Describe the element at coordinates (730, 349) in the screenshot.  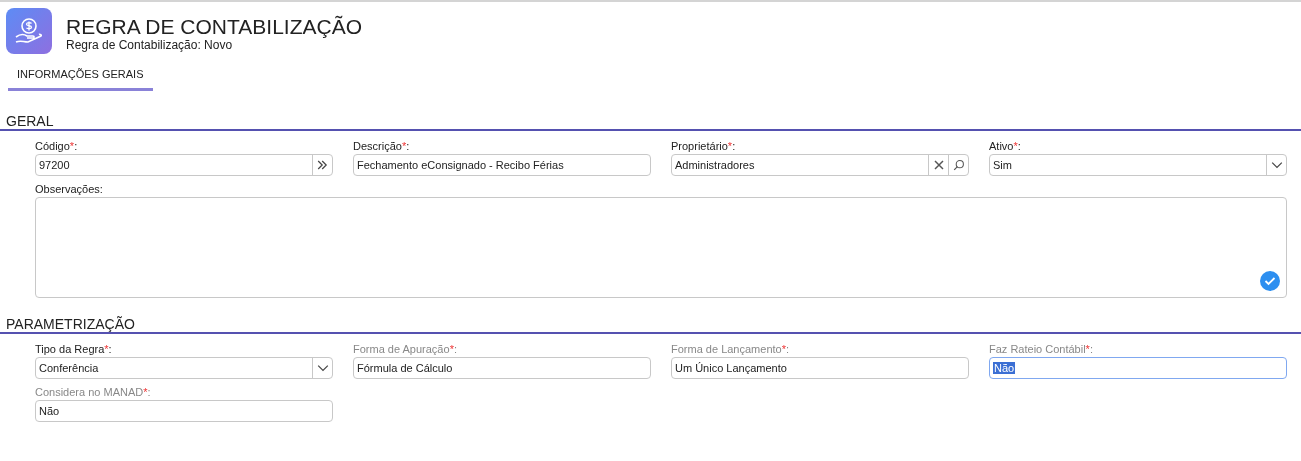
I see `field-label: Forma de Lançamento*:` at that location.